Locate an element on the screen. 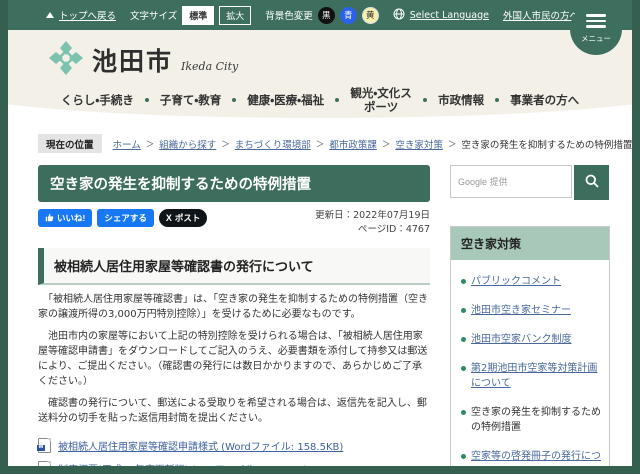 Image resolution: width=640 pixels, height=474 pixels. hamburger-icon is located at coordinates (596, 15).